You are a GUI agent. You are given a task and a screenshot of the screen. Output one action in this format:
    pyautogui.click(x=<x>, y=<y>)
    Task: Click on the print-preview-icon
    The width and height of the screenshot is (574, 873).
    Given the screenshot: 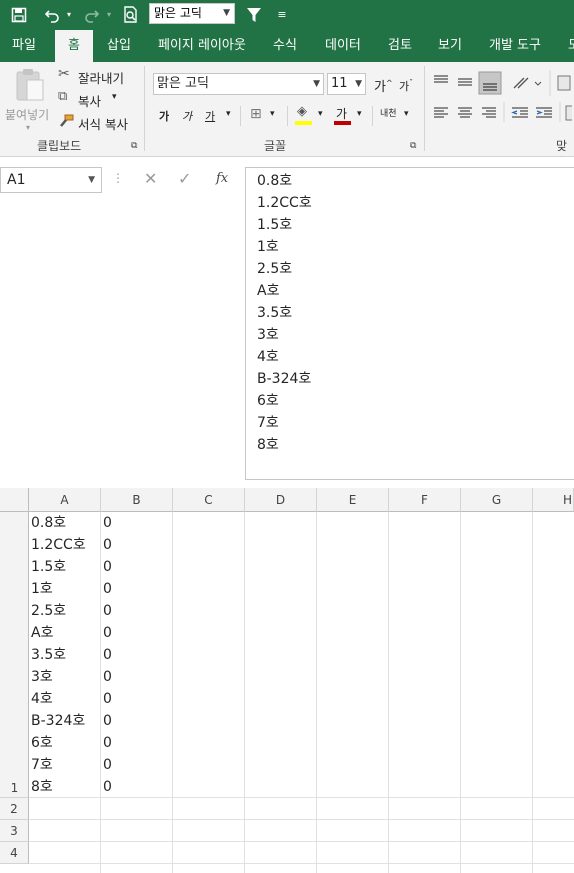 What is the action you would take?
    pyautogui.click(x=131, y=15)
    